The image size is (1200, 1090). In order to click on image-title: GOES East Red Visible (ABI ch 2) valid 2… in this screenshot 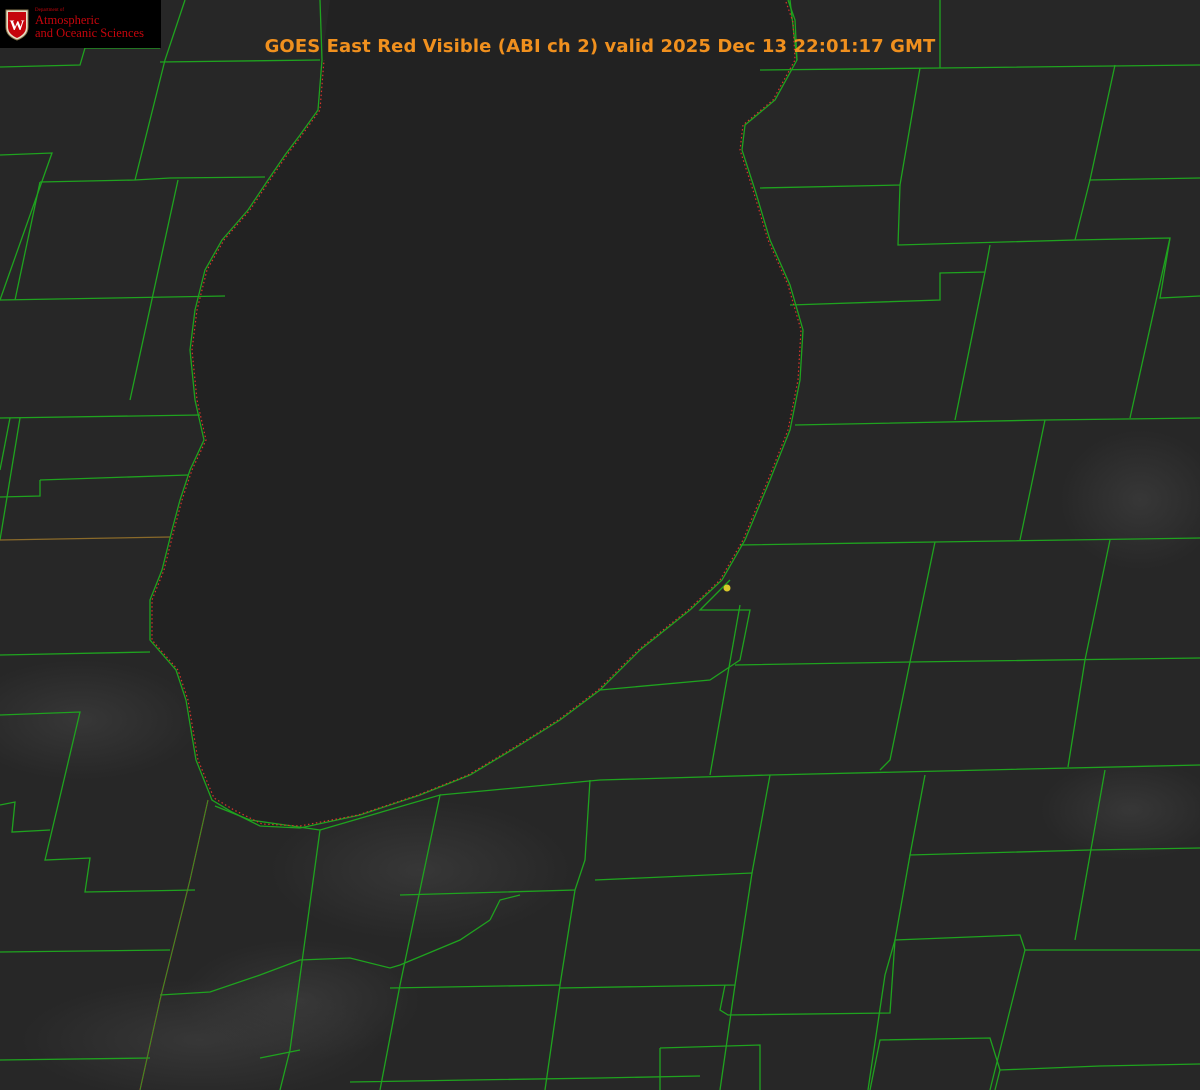, I will do `click(600, 46)`.